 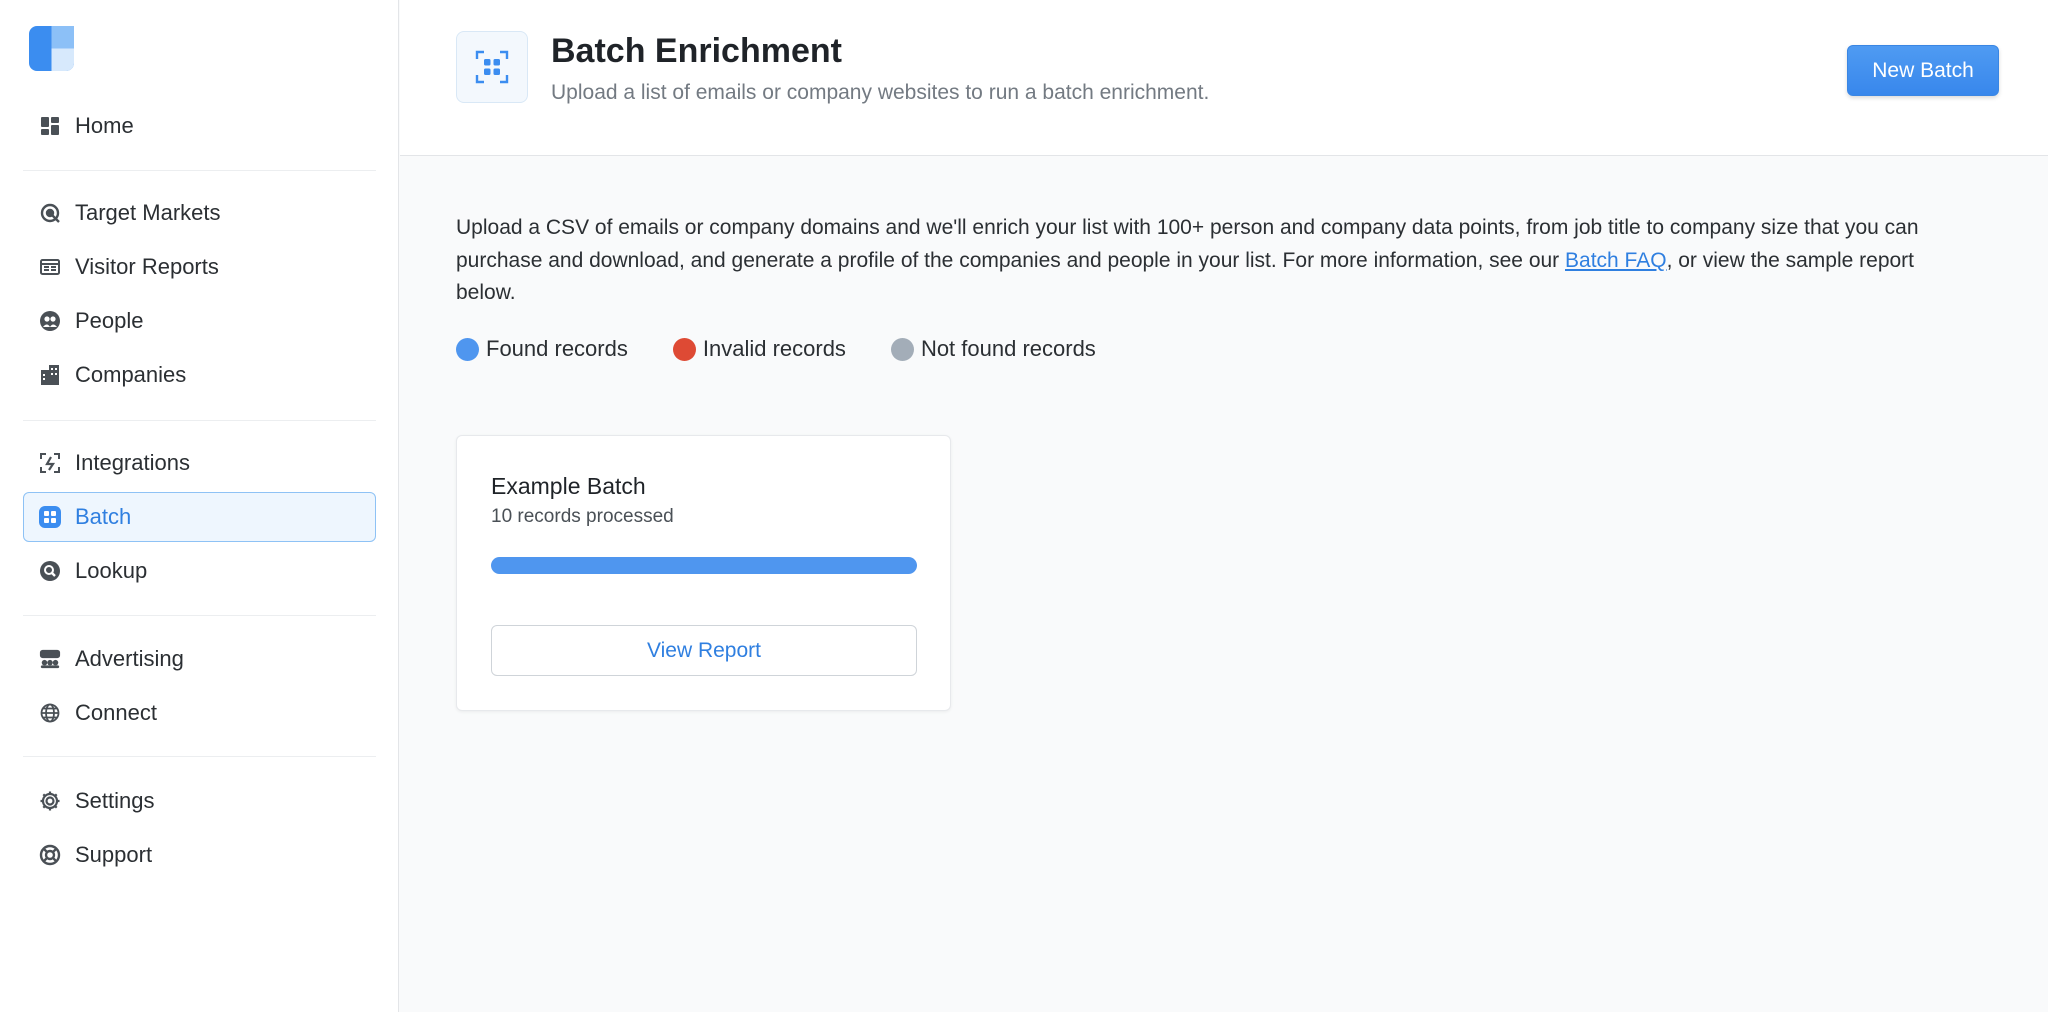 I want to click on legend-item-invalid: Invalid records, so click(x=759, y=349).